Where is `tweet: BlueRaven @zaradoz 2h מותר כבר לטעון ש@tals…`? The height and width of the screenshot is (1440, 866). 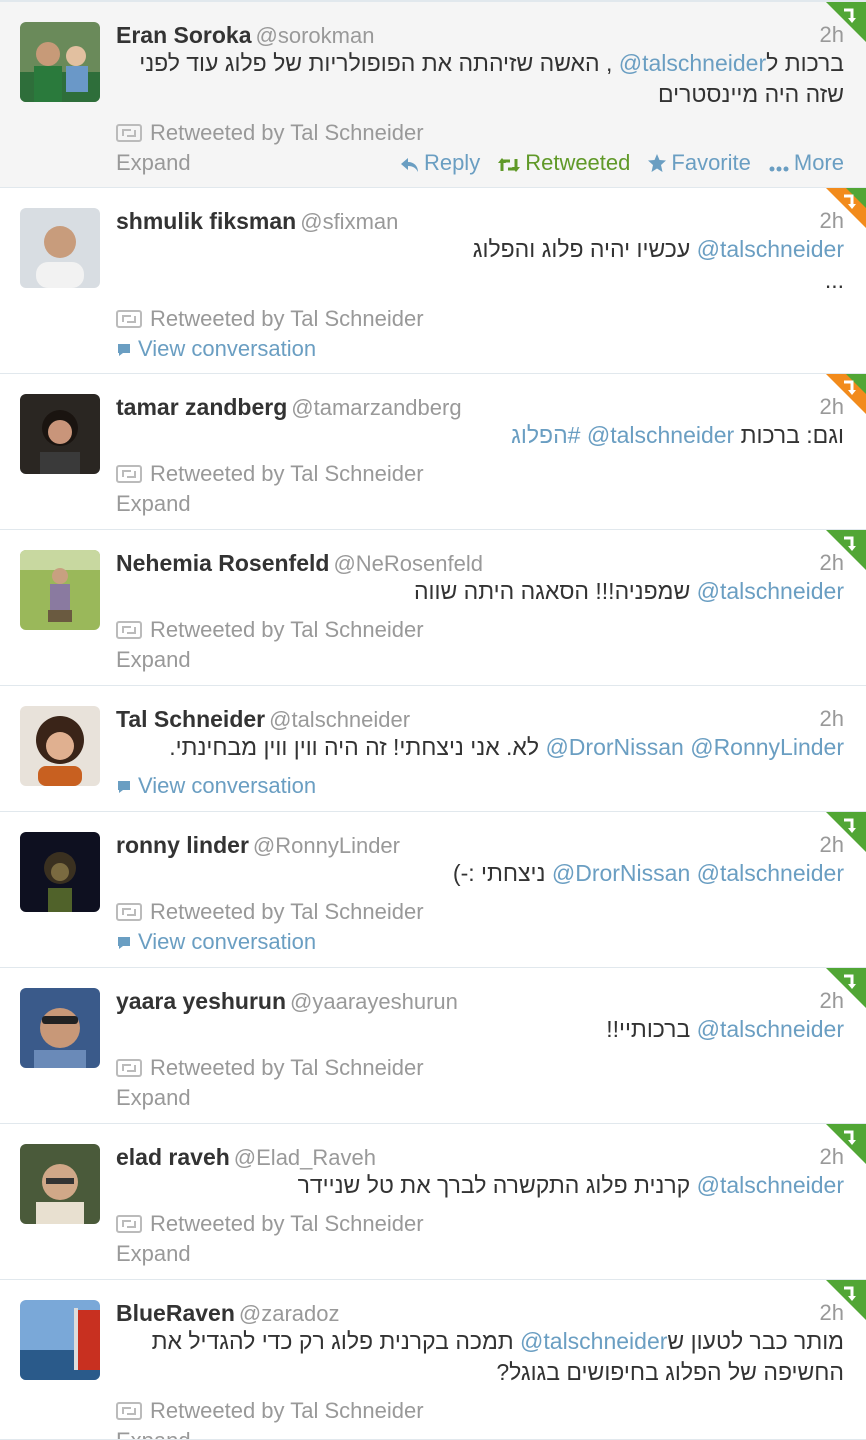
tweet: BlueRaven @zaradoz 2h מותר כבר לטעון ש@tals… is located at coordinates (433, 1360).